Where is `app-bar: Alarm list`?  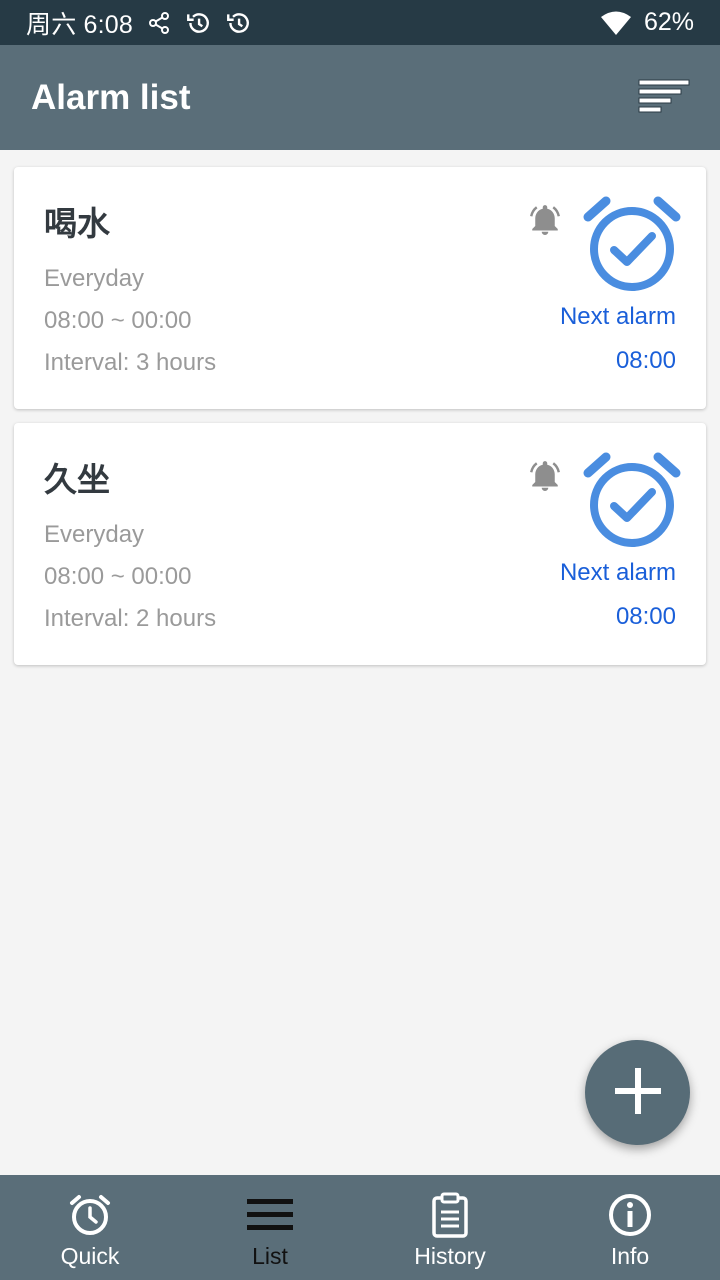
app-bar: Alarm list is located at coordinates (360, 97).